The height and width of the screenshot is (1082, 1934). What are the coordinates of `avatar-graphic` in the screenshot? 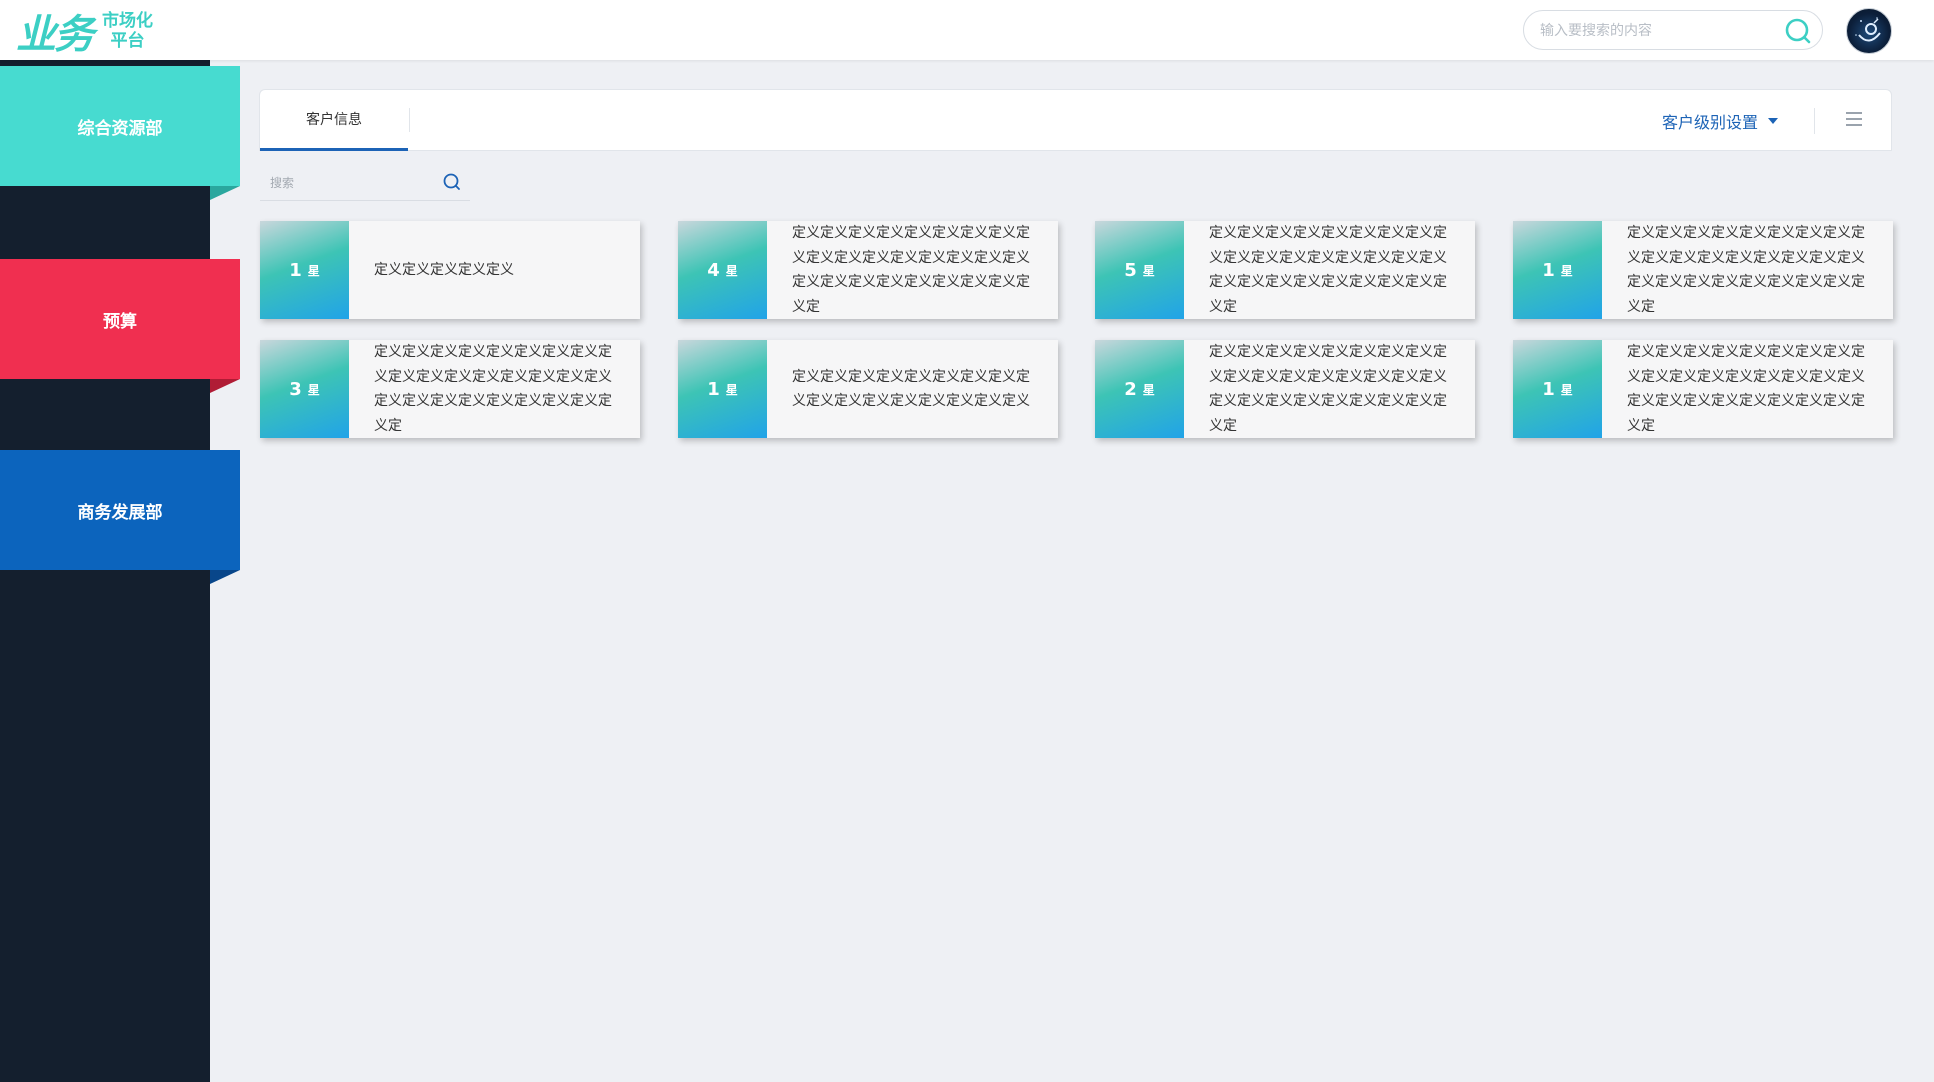 It's located at (1868, 29).